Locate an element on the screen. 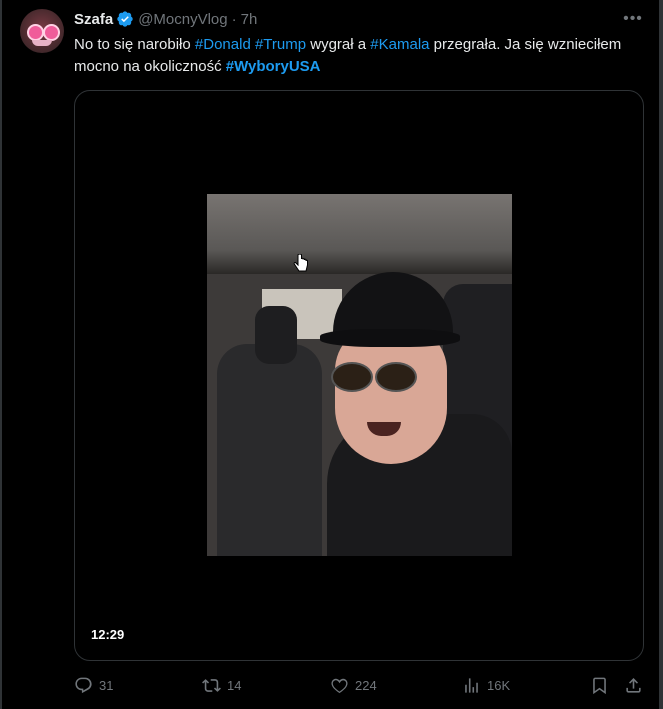 Image resolution: width=663 pixels, height=709 pixels. reply-icon is located at coordinates (83, 685).